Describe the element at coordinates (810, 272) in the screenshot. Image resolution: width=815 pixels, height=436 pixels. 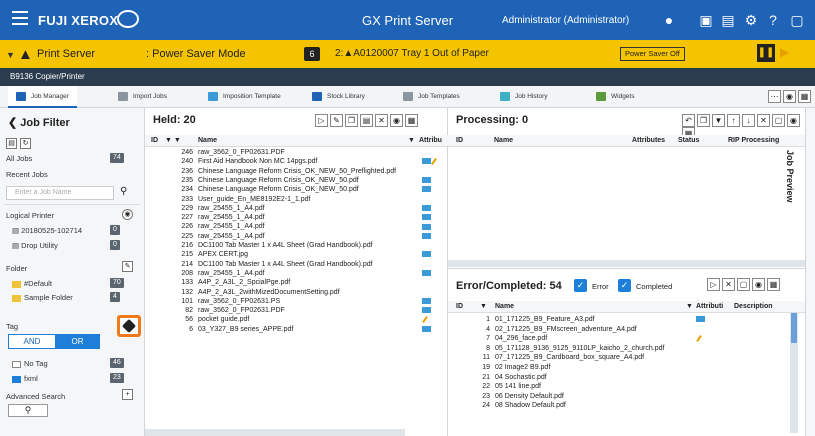
I see `job-preview-bar` at that location.